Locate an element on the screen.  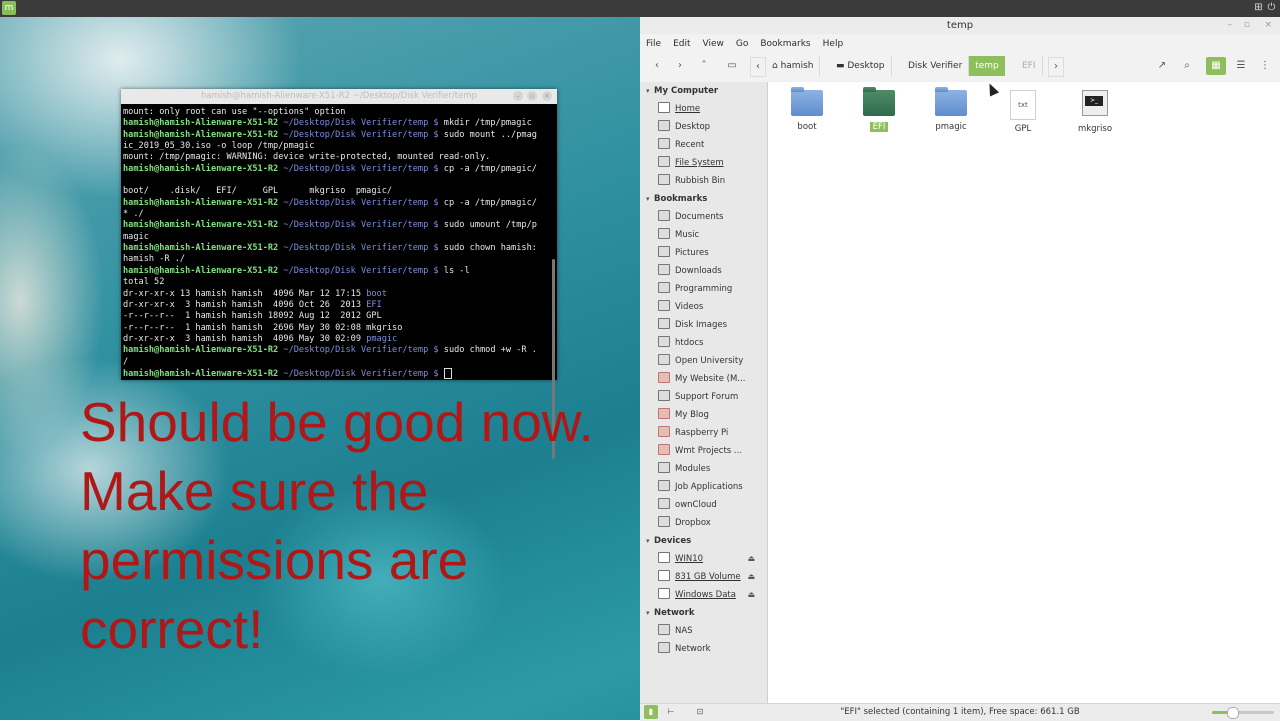
sidebar-item-desktop: Desktop is located at coordinates (703, 127).